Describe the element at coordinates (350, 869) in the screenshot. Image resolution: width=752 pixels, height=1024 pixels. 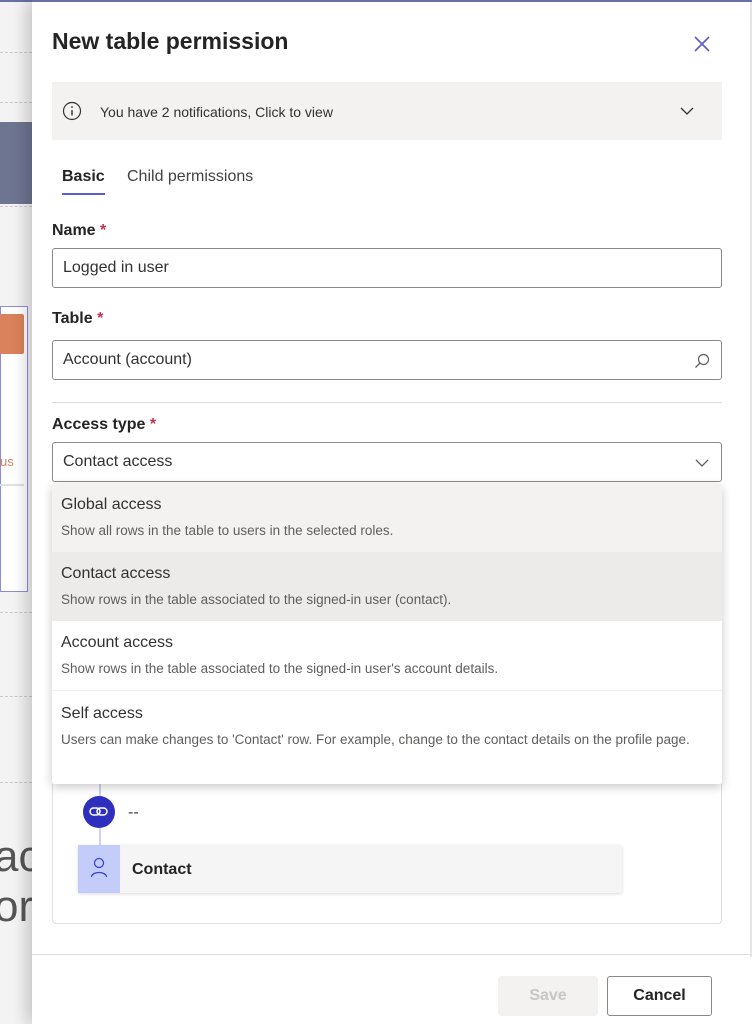
I see `relationship-contact-node: Contact` at that location.